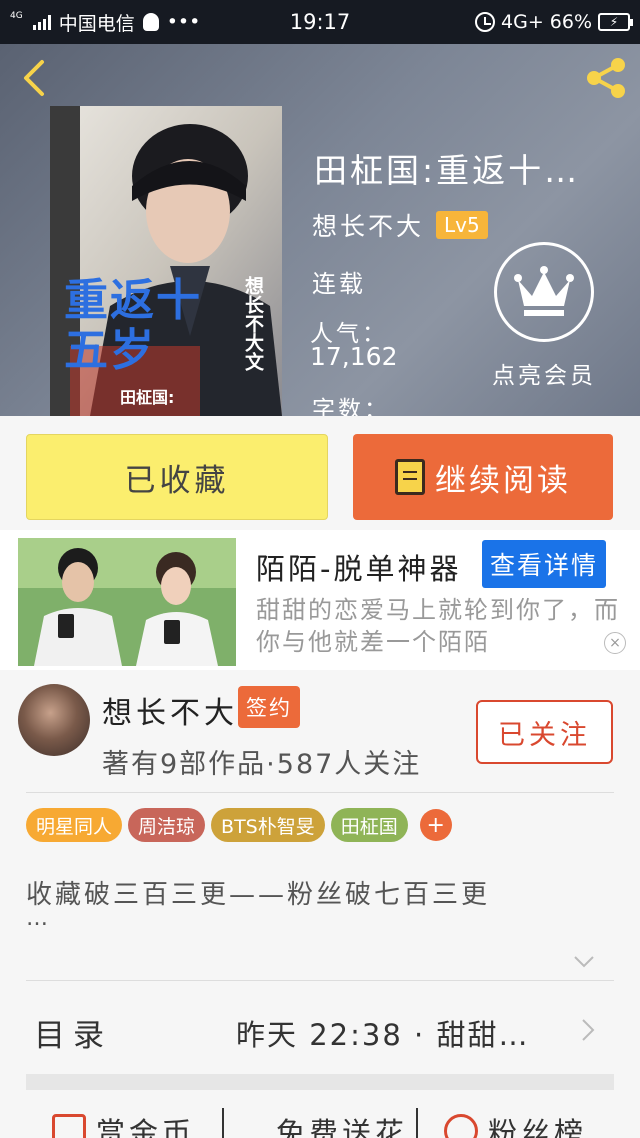 The height and width of the screenshot is (1138, 640). Describe the element at coordinates (150, 22) in the screenshot. I see `qq-icon` at that location.